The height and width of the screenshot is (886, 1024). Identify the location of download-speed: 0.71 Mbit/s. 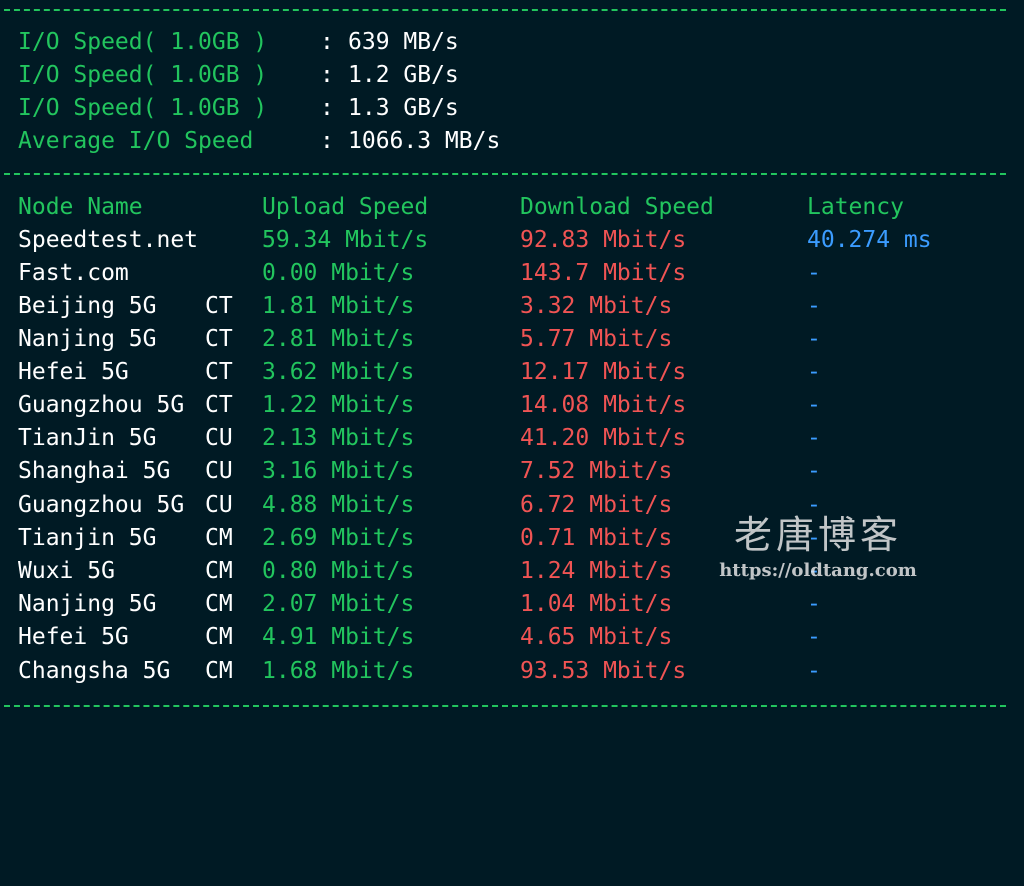
(596, 538).